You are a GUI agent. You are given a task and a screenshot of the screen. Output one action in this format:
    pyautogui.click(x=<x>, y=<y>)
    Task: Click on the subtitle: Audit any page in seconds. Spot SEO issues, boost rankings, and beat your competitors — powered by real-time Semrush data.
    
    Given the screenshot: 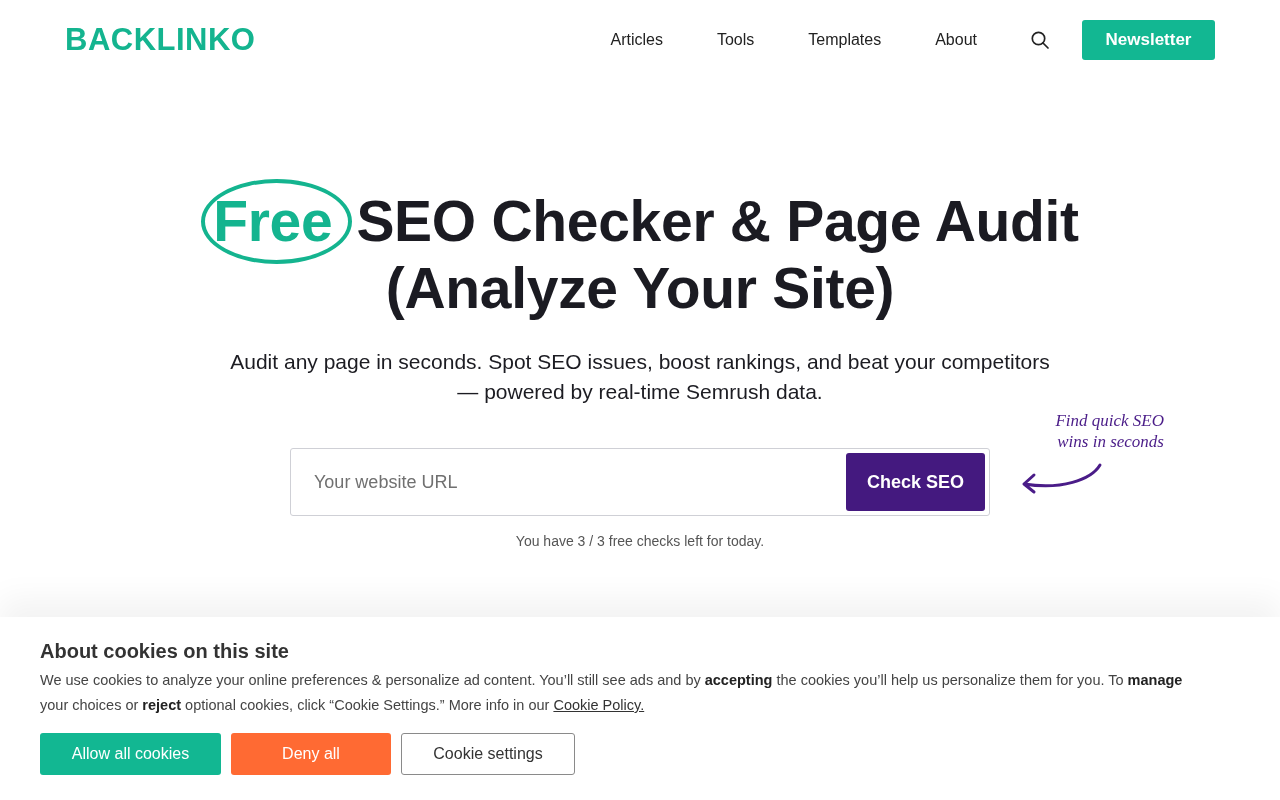 What is the action you would take?
    pyautogui.click(x=640, y=377)
    